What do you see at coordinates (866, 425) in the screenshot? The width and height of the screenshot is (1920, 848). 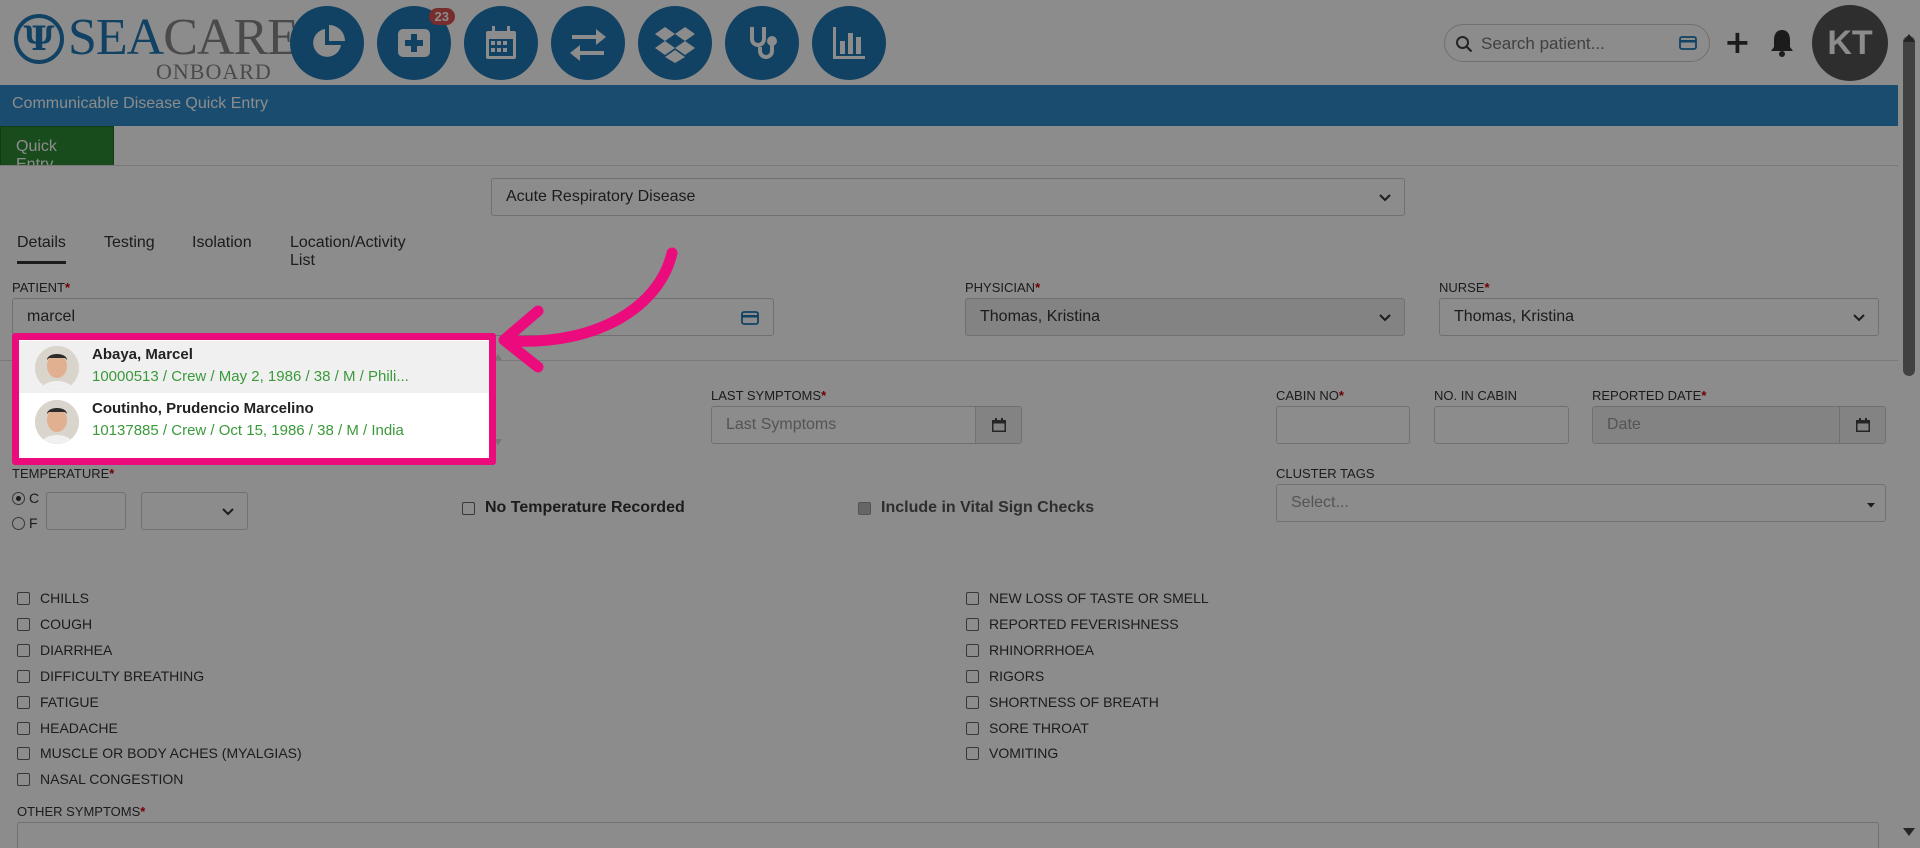 I see `last-symptoms-input: Last Symptoms` at bounding box center [866, 425].